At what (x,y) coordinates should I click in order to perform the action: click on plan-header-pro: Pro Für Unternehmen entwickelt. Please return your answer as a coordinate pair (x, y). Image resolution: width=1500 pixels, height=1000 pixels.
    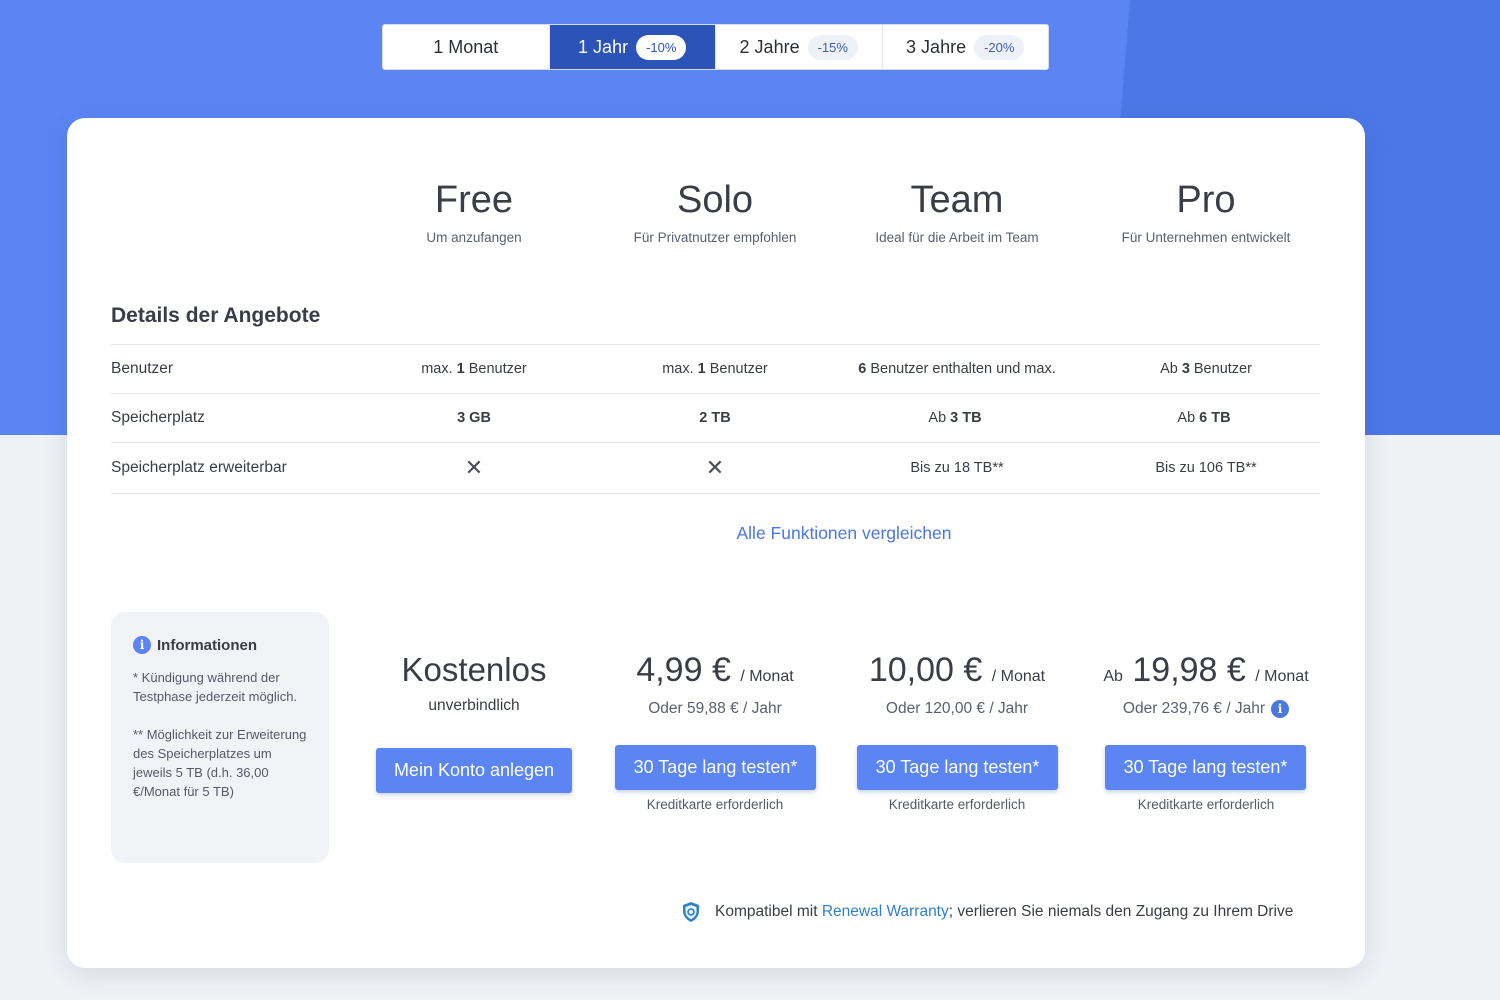
    Looking at the image, I should click on (1206, 211).